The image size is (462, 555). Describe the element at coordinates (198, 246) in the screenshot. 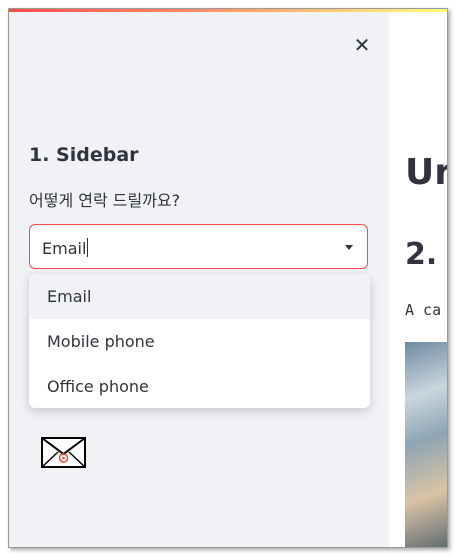

I see `contact-method-select: Email` at that location.